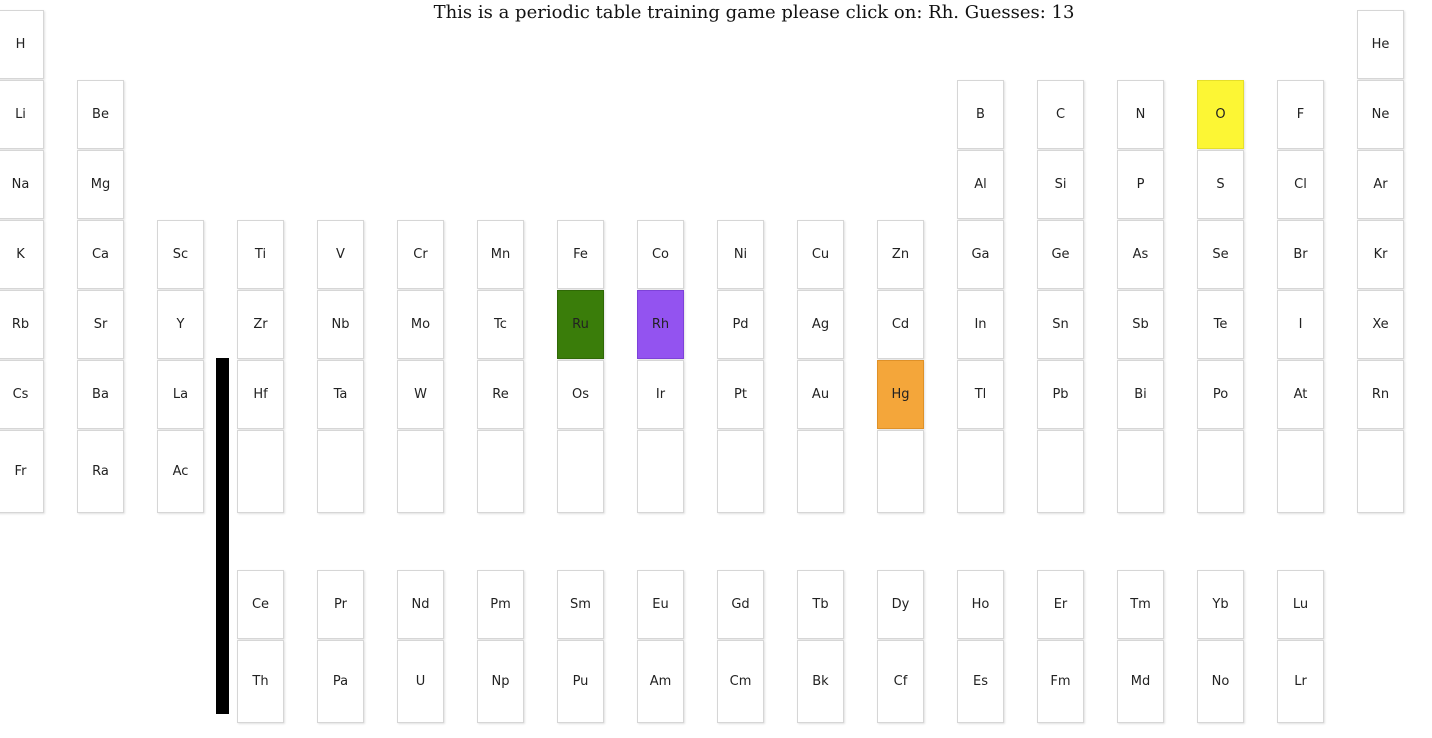 The image size is (1432, 738). I want to click on element-cell-na: Na, so click(22, 184).